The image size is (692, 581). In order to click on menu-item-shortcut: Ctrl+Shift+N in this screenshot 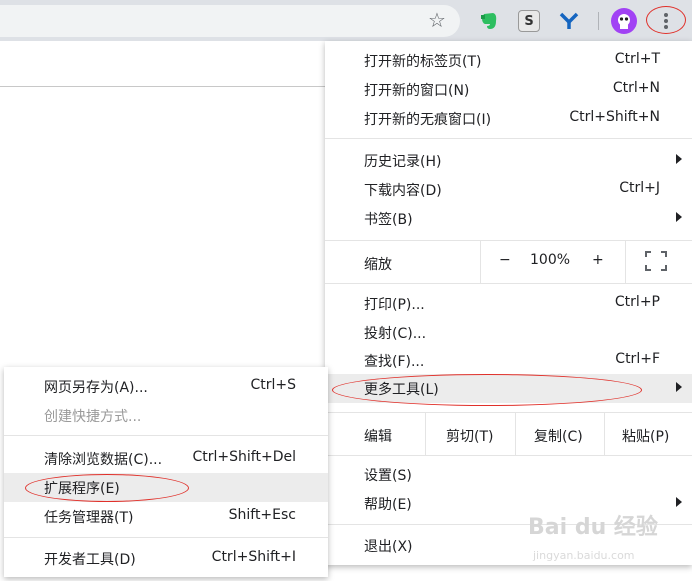, I will do `click(614, 117)`.